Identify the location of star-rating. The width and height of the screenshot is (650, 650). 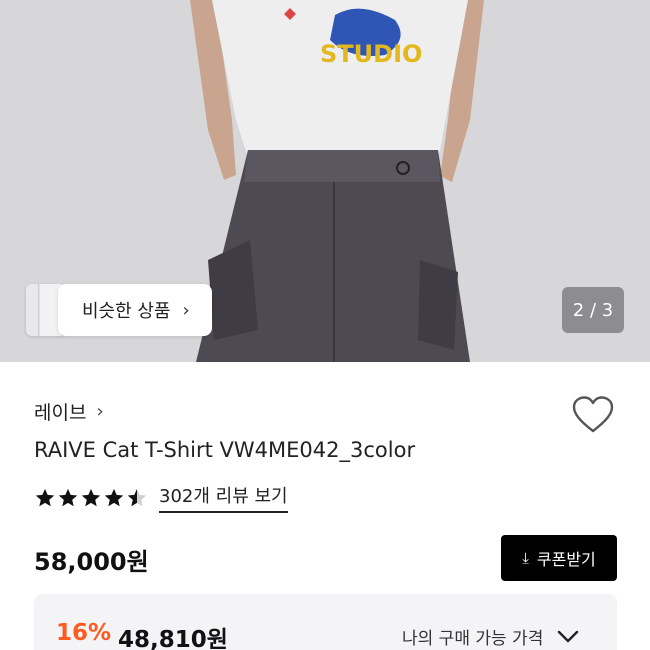
(91, 498).